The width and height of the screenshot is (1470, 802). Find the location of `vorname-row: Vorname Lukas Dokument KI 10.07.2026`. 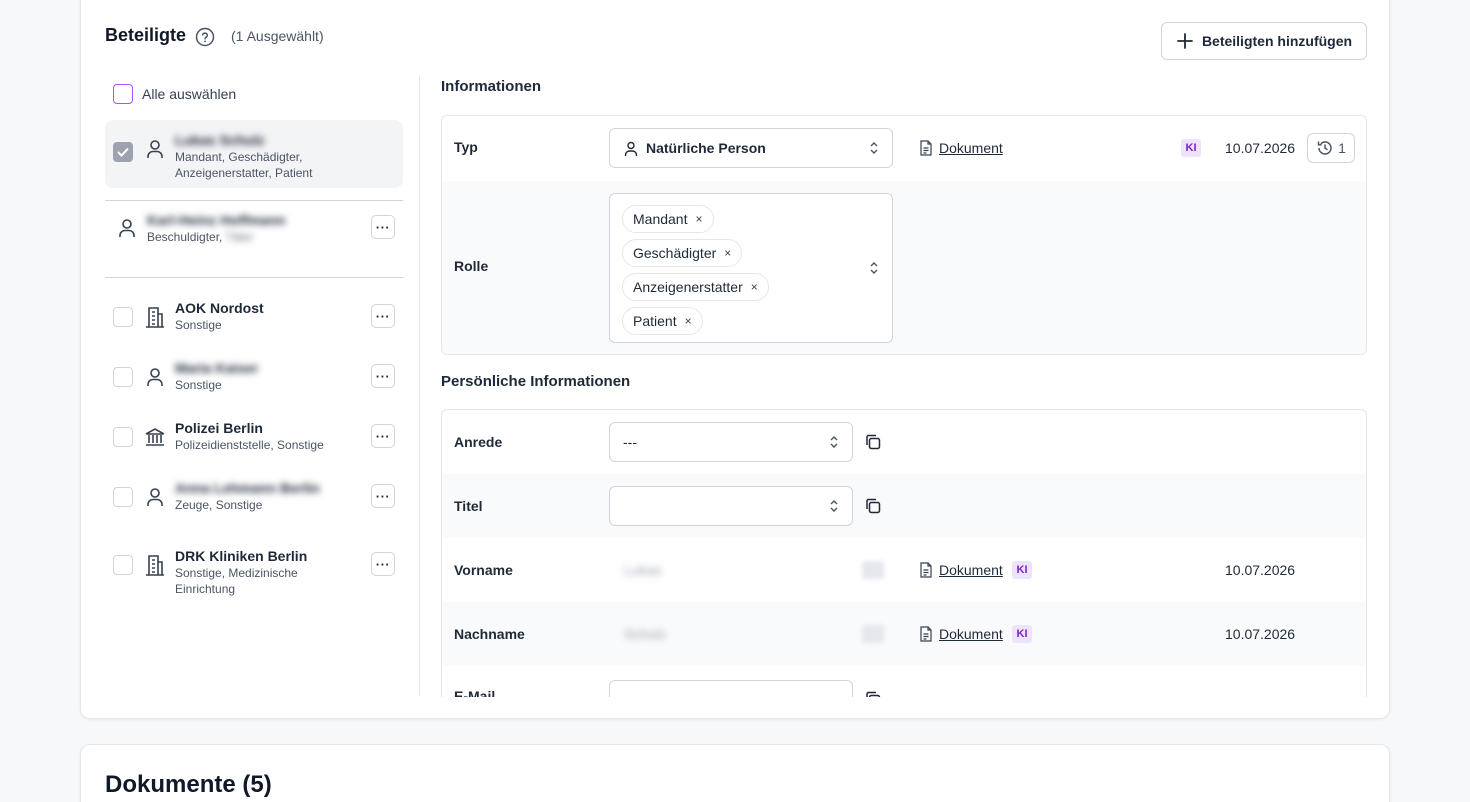

vorname-row: Vorname Lukas Dokument KI 10.07.2026 is located at coordinates (904, 570).